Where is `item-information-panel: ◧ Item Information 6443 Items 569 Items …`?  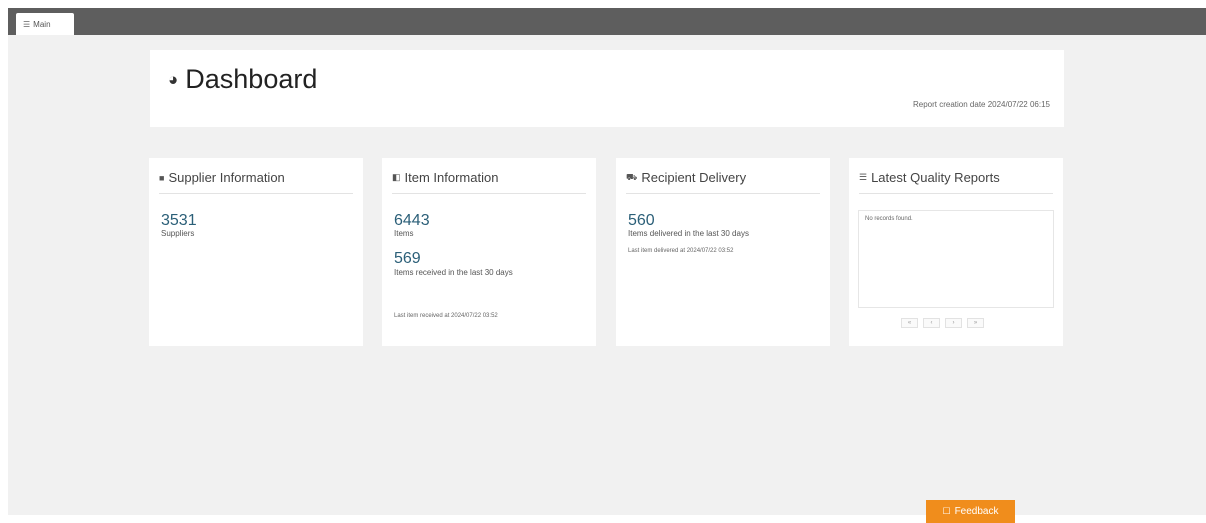 item-information-panel: ◧ Item Information 6443 Items 569 Items … is located at coordinates (489, 252).